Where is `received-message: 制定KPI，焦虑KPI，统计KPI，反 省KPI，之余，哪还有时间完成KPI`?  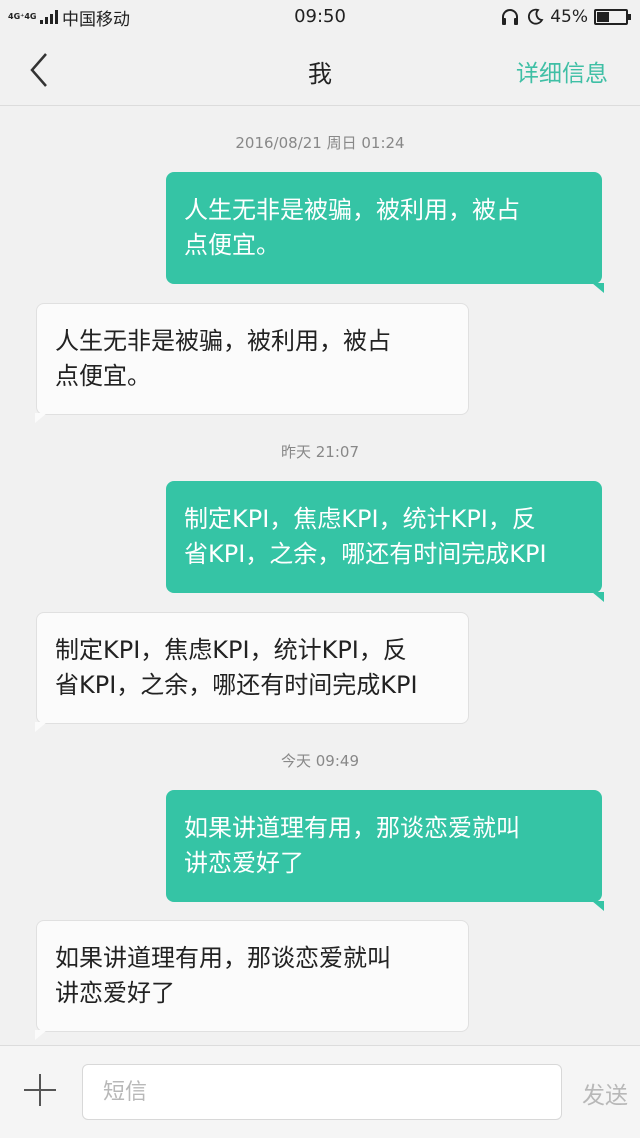
received-message: 制定KPI，焦虑KPI，统计KPI，反 省KPI，之余，哪还有时间完成KPI is located at coordinates (252, 672).